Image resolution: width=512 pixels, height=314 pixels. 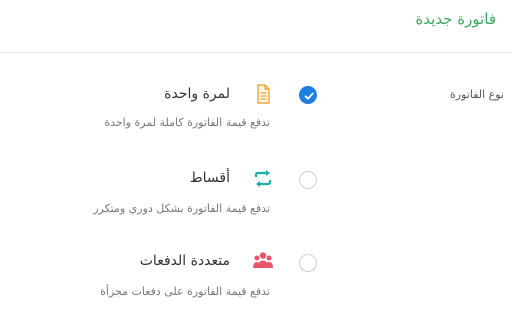 What do you see at coordinates (185, 291) in the screenshot?
I see `option-description: تدفع قيمة الفاتورة على دفعات مجزأة` at bounding box center [185, 291].